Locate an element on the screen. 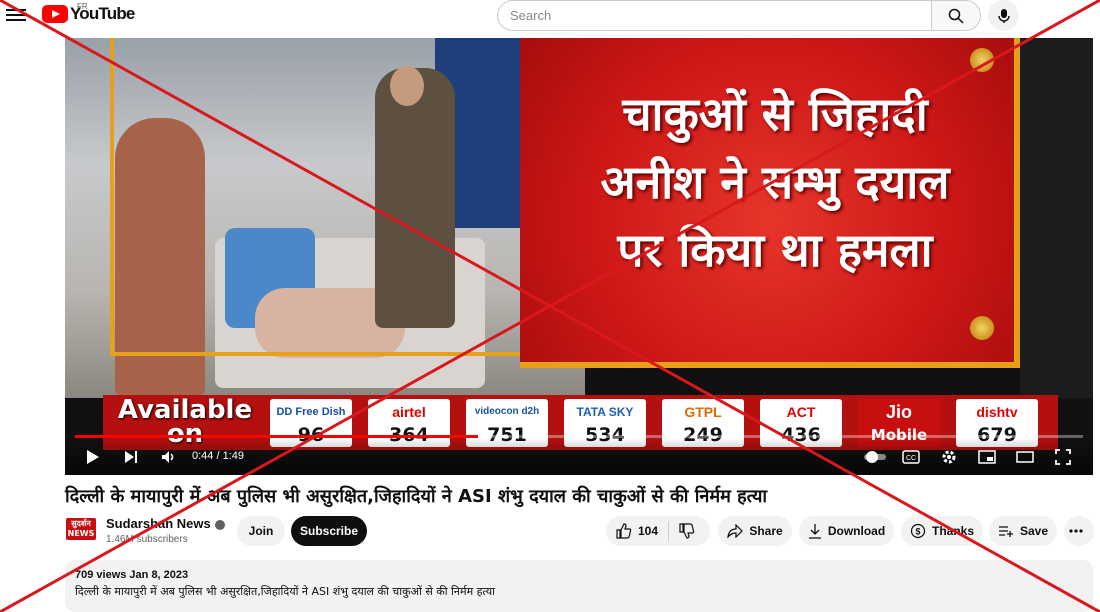  theater-icon is located at coordinates (1025, 457).